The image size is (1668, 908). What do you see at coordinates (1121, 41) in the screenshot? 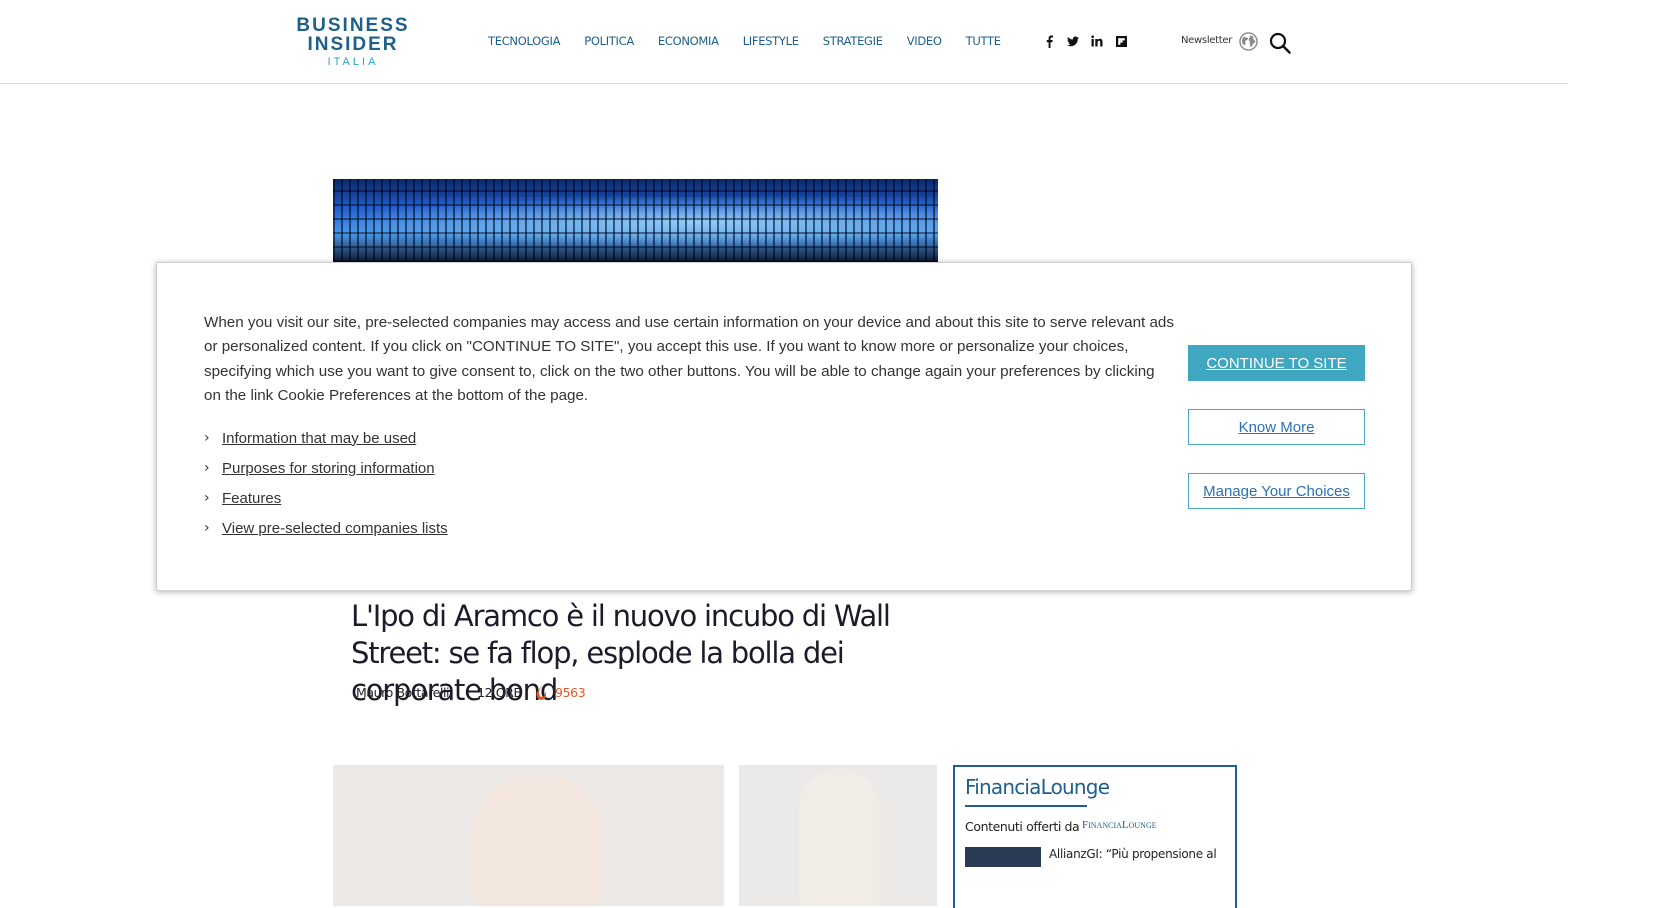
I see `flipboard-icon` at bounding box center [1121, 41].